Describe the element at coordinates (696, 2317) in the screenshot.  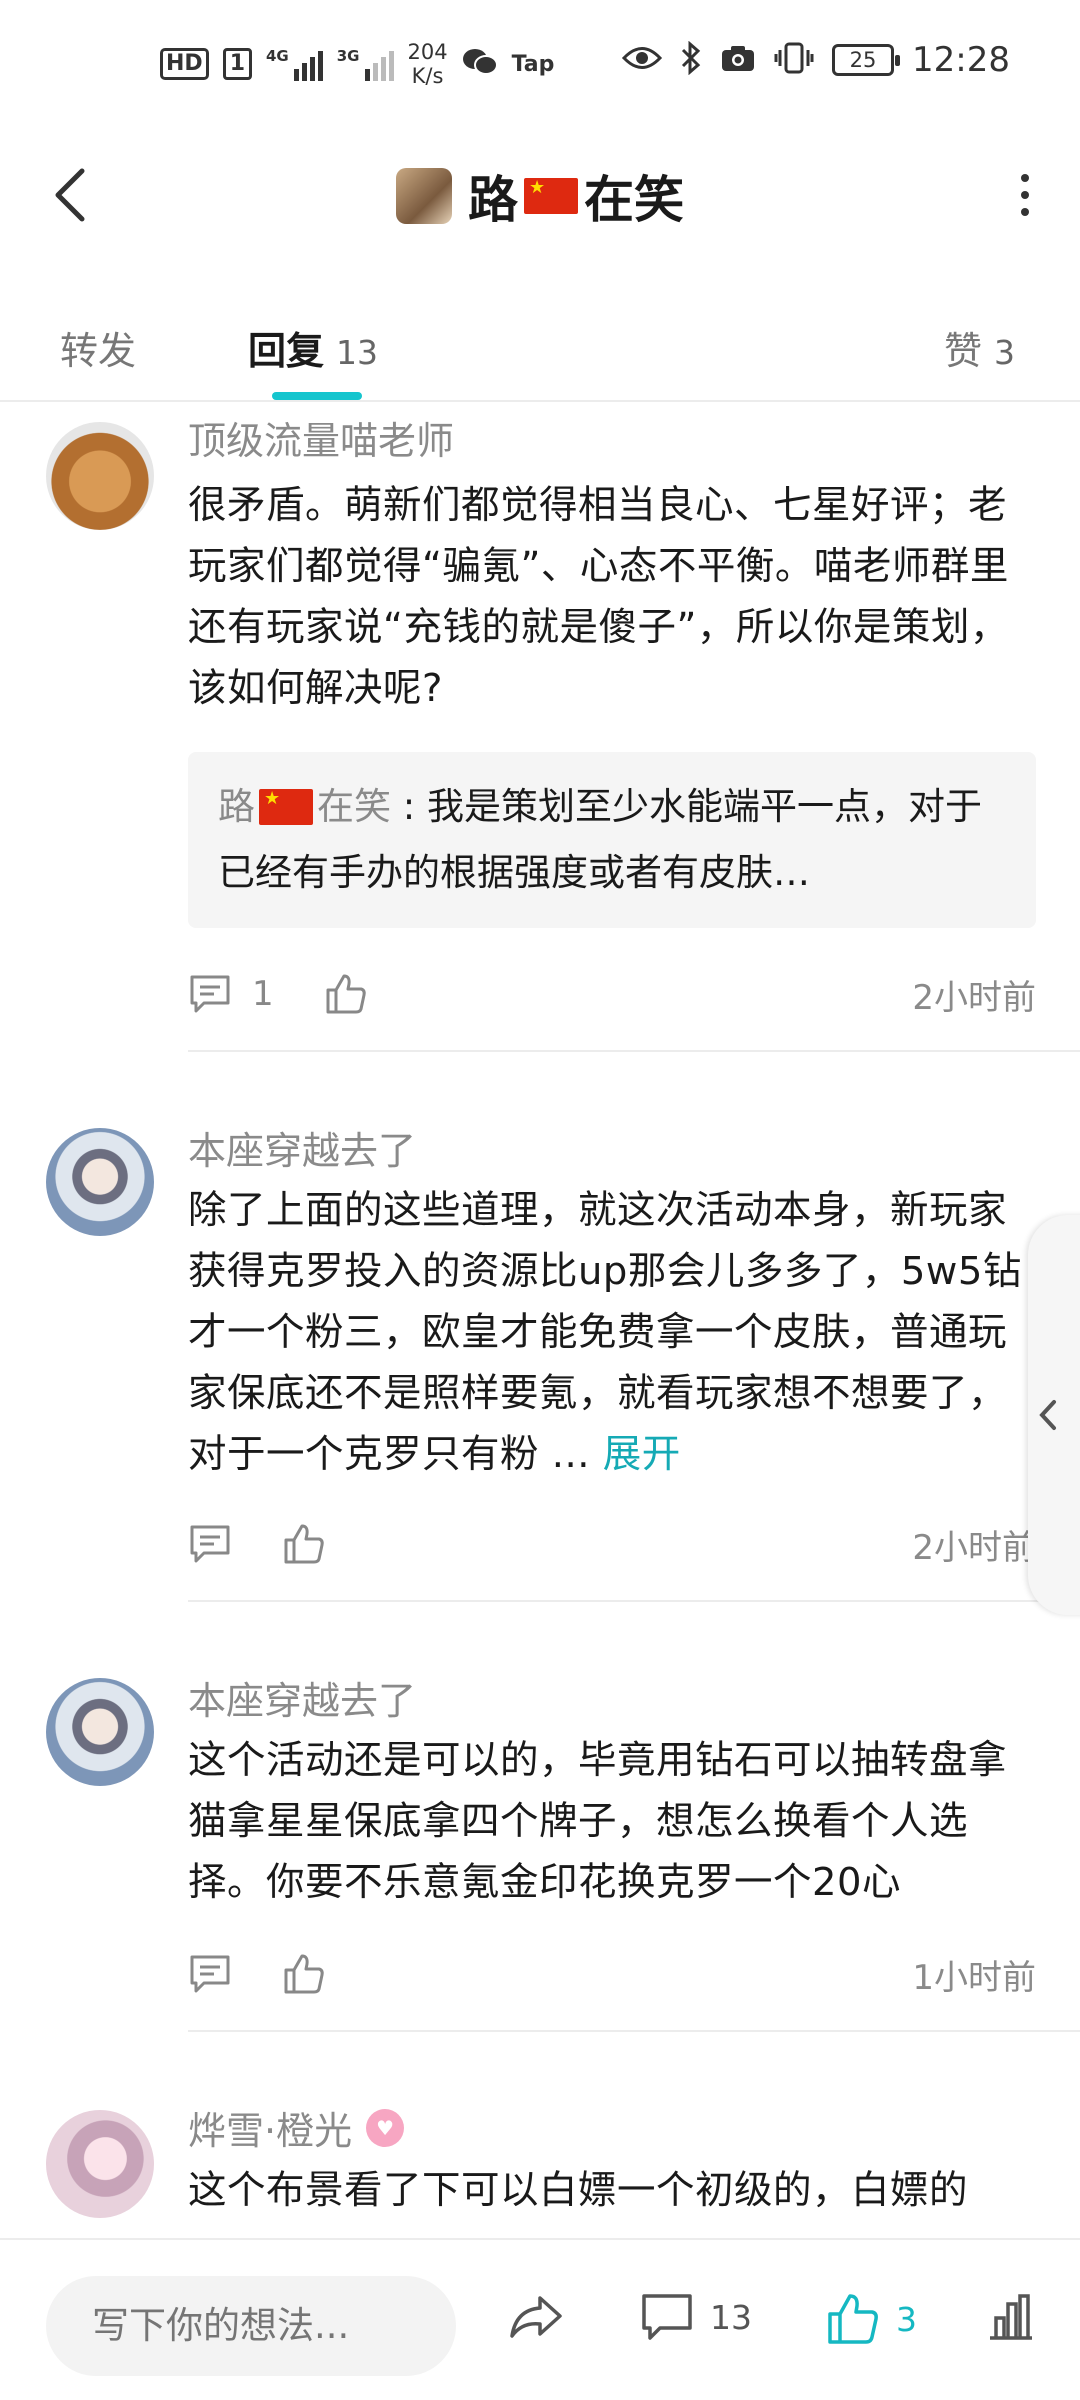
I see `comments-button: 13` at that location.